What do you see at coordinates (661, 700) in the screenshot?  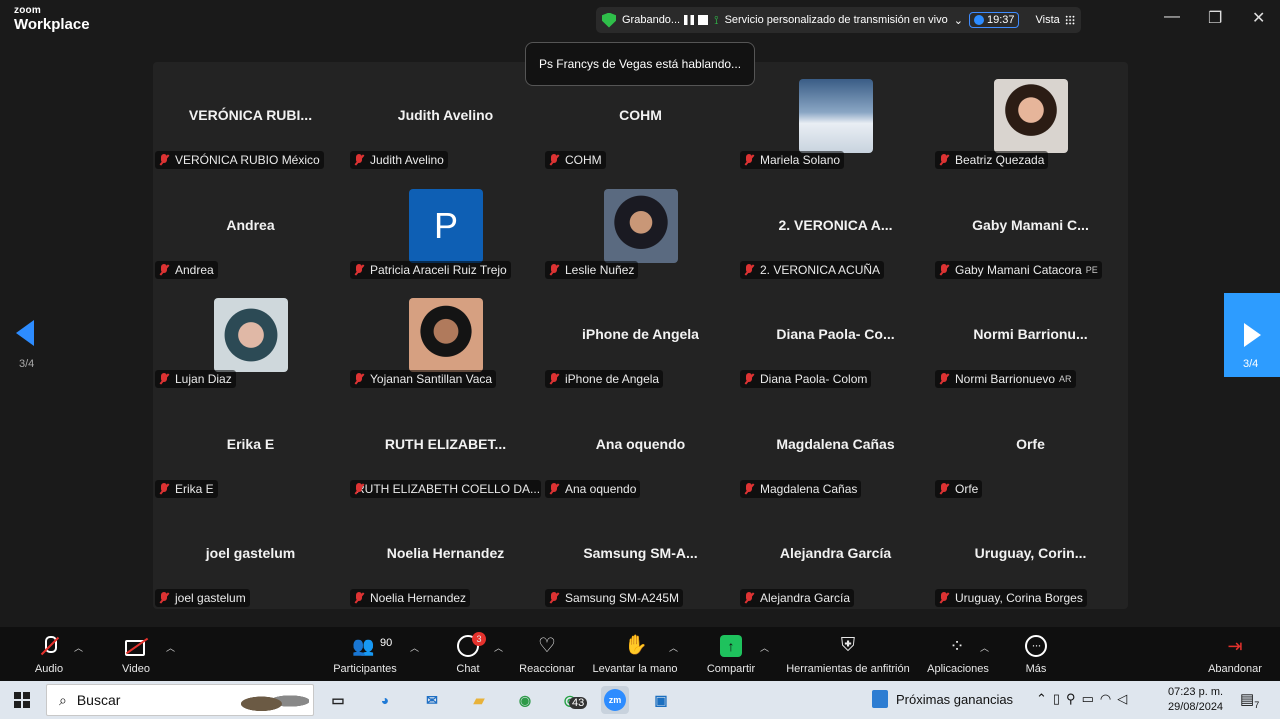 I see `photos-icon: ▣` at bounding box center [661, 700].